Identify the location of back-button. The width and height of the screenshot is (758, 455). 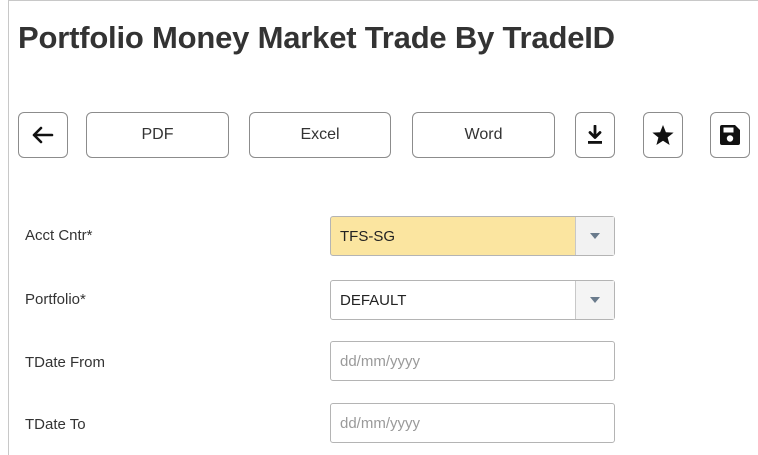
(43, 135).